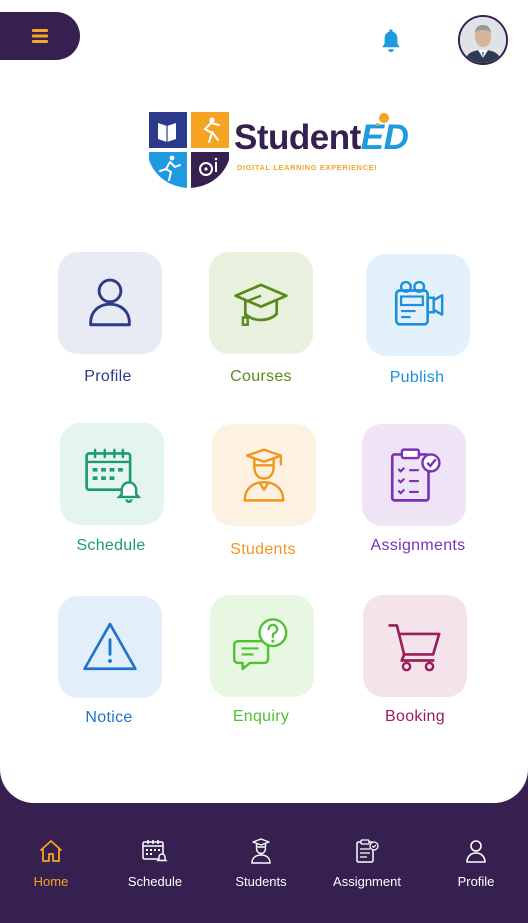  I want to click on tile-assignments, so click(414, 475).